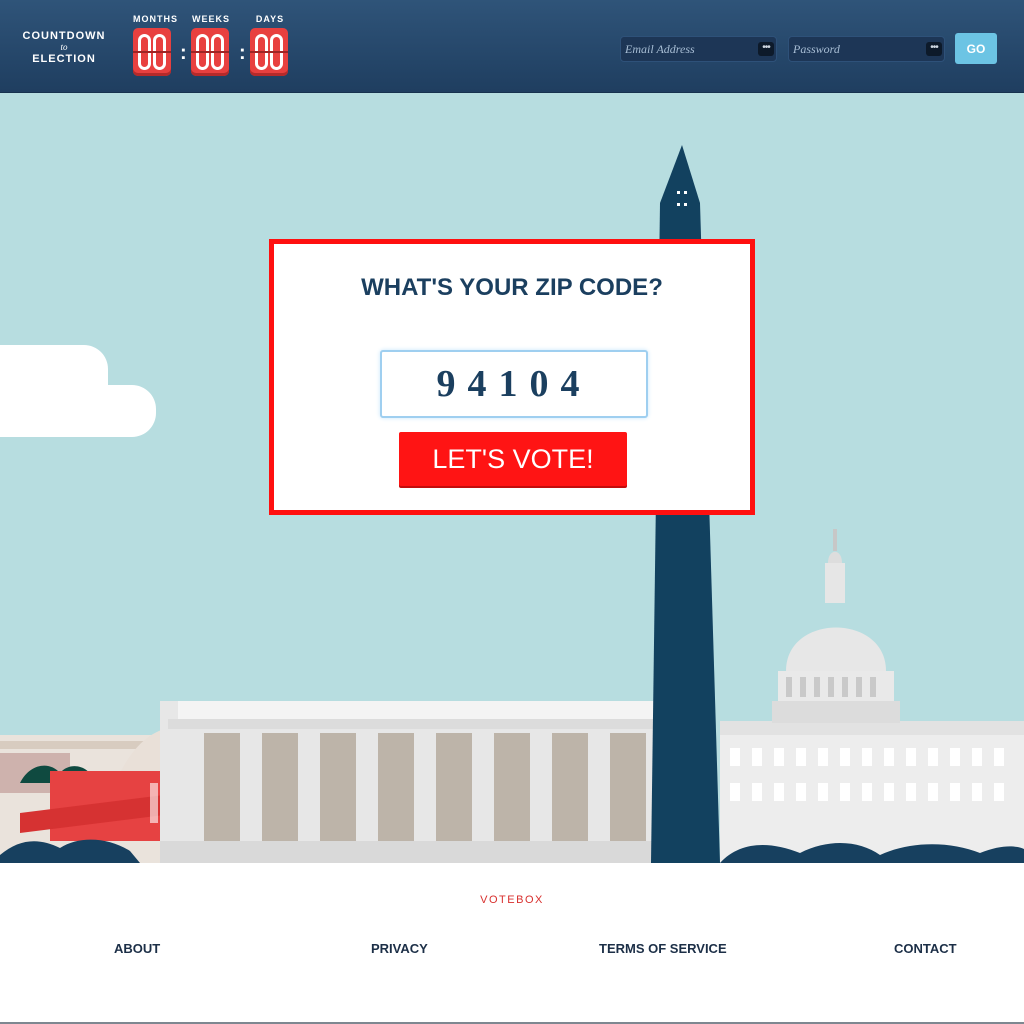 The image size is (1024, 1024). Describe the element at coordinates (513, 459) in the screenshot. I see `lets-vote-button: LET'S VOTE!` at that location.